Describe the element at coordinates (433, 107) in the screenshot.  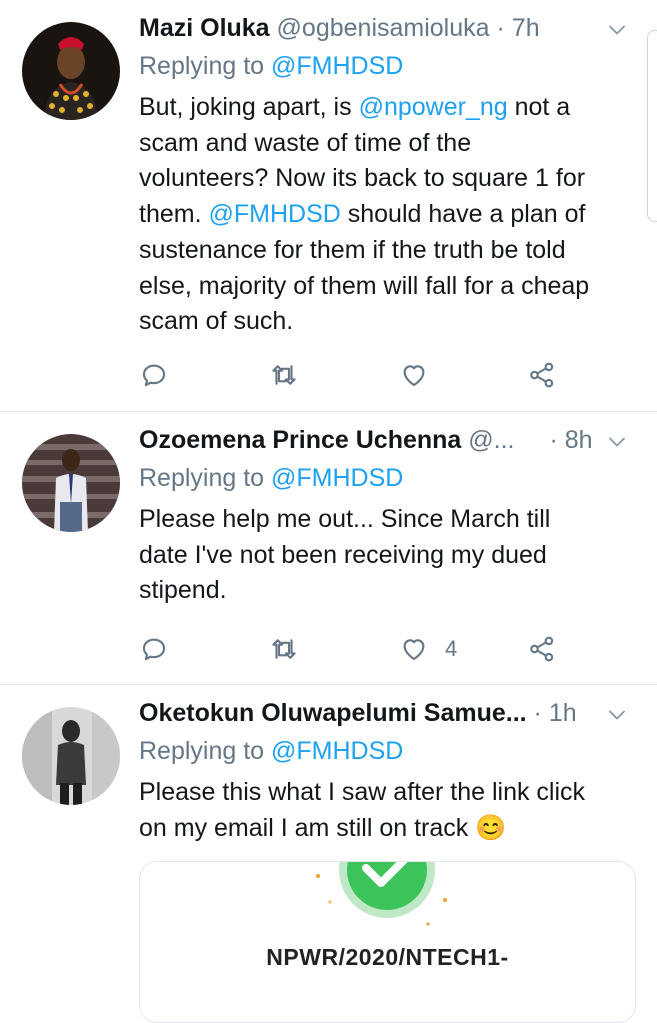
I see `mention-link: @npower_ng` at that location.